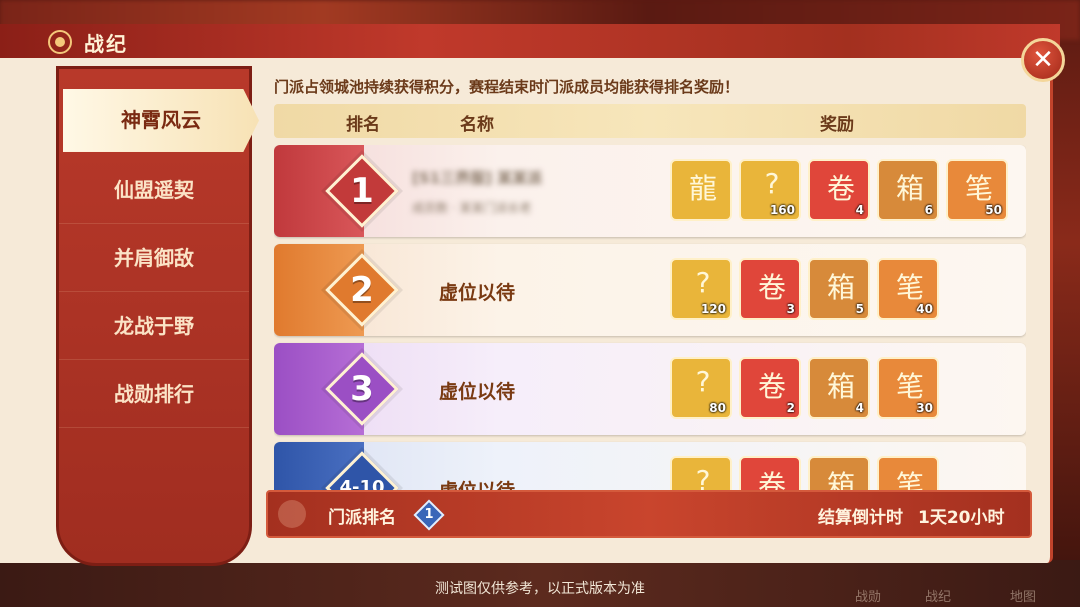  What do you see at coordinates (770, 473) in the screenshot?
I see `red-dragon-scroll-icon: 卷` at bounding box center [770, 473].